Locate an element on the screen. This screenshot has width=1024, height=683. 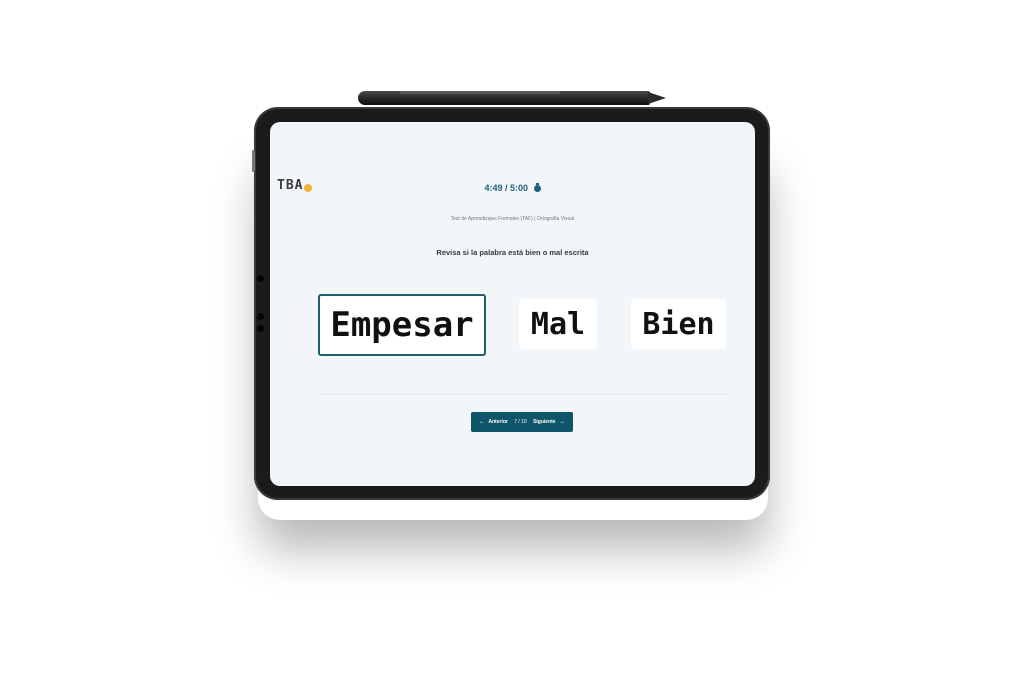
pagination-bar: ← Anterior 7 / 10 Siguiente → is located at coordinates (522, 422).